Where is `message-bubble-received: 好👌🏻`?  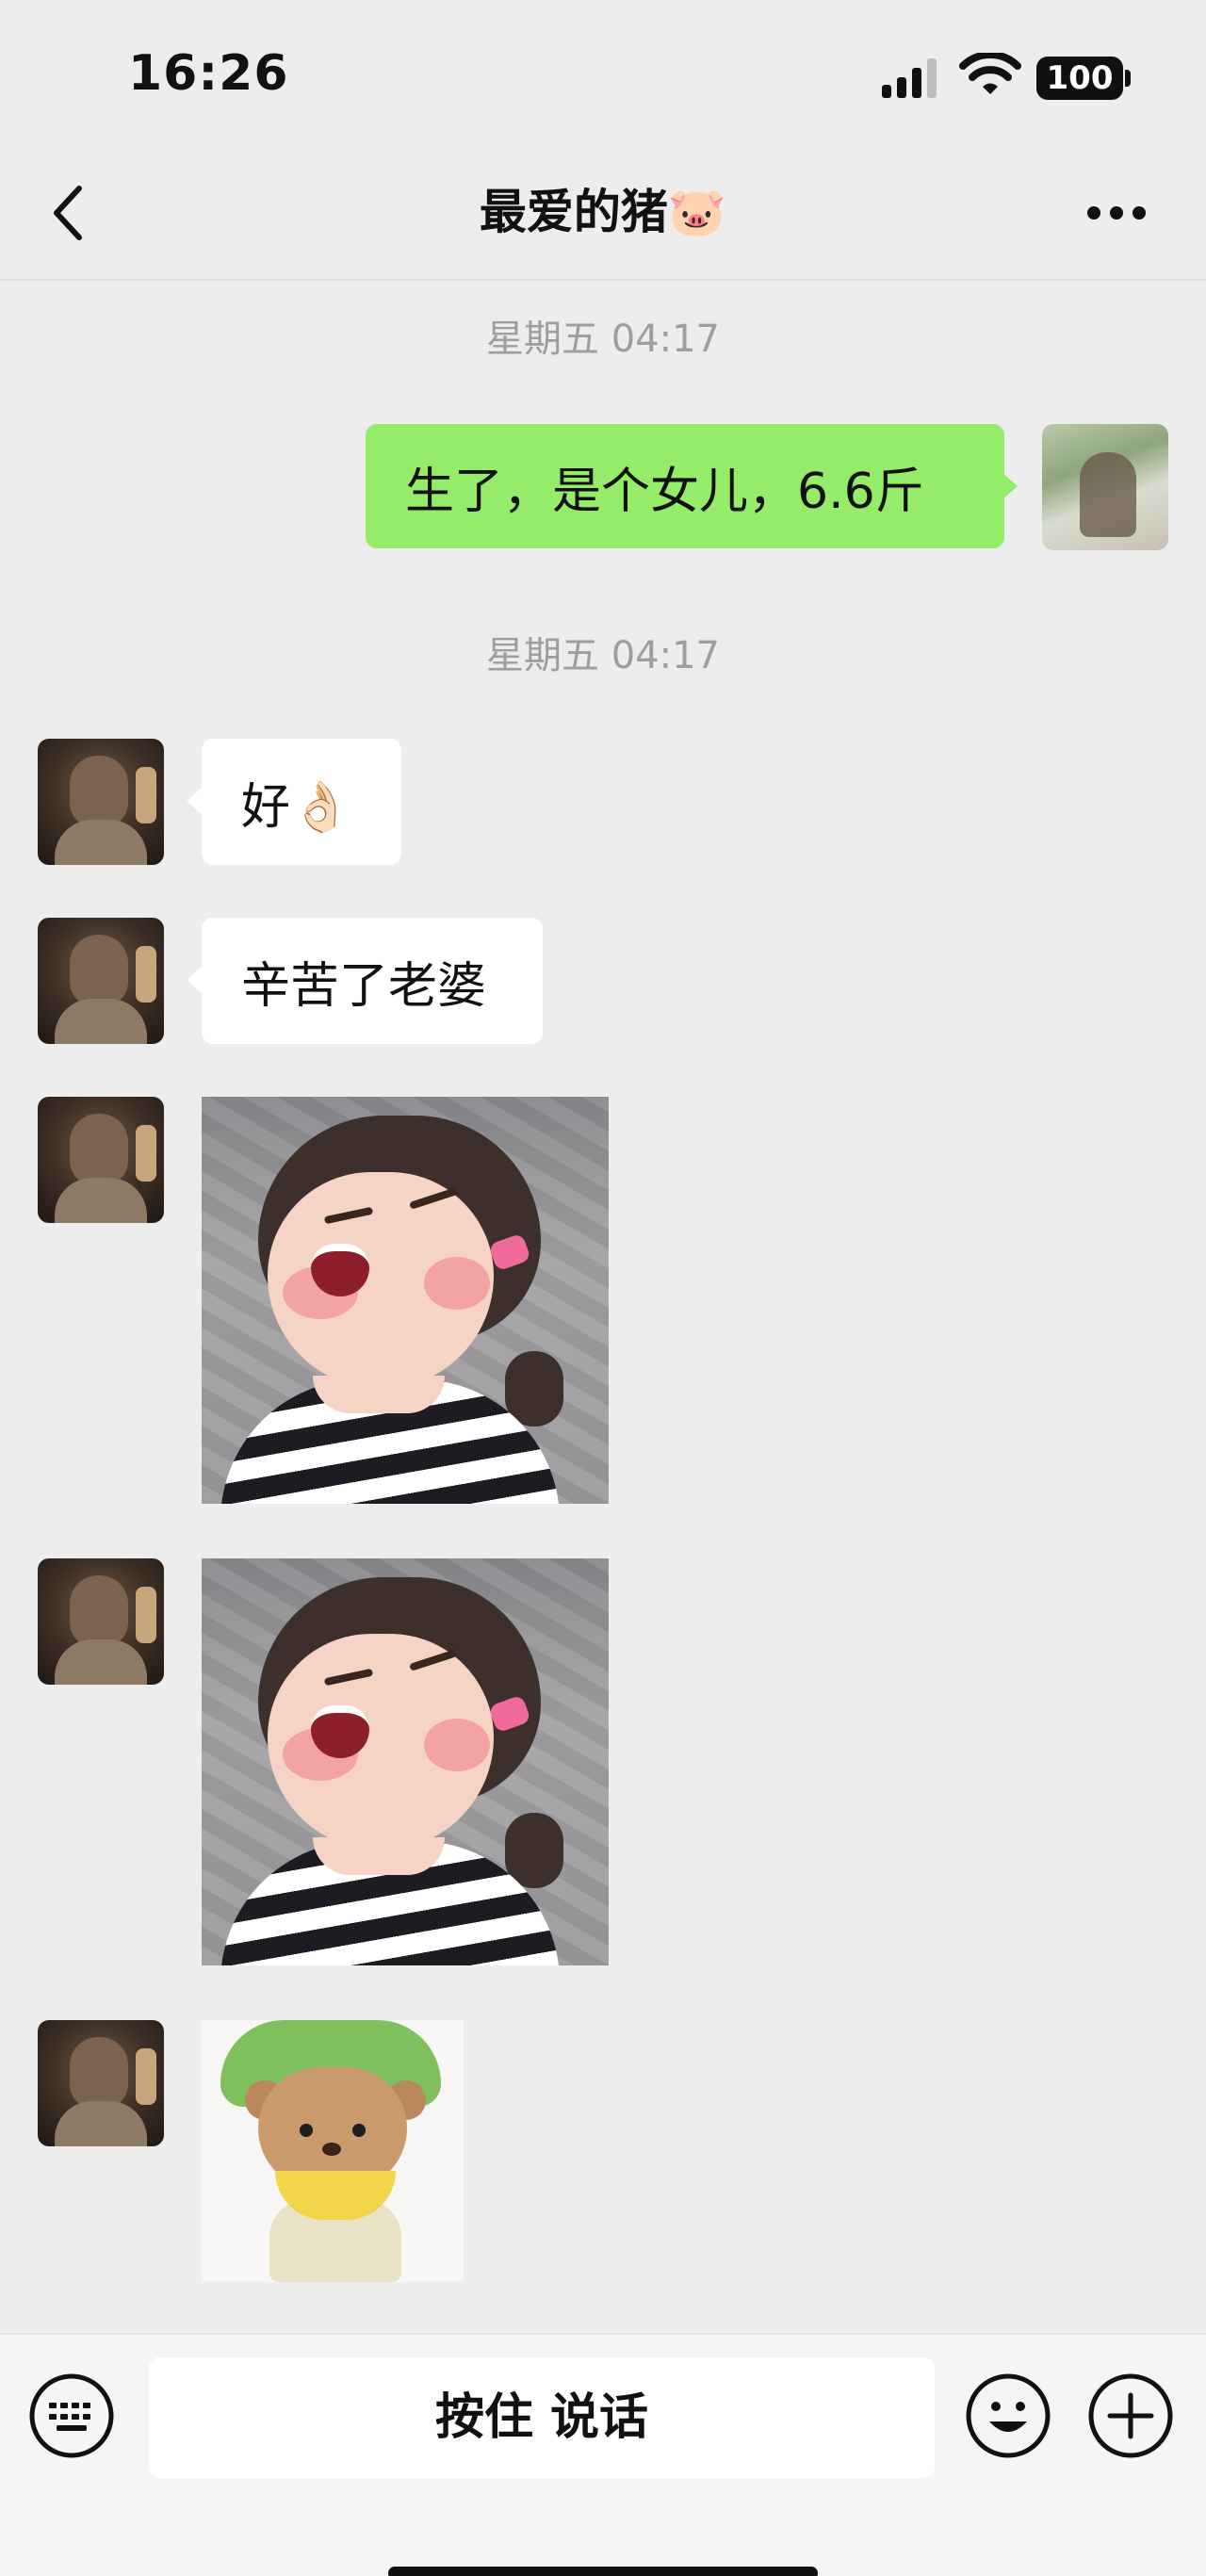 message-bubble-received: 好👌🏻 is located at coordinates (301, 802).